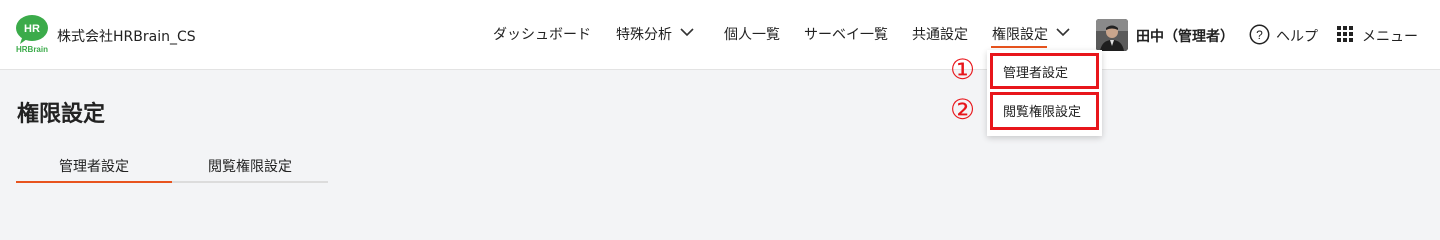  What do you see at coordinates (940, 34) in the screenshot?
I see `nav-item-common-settings: 共通設定` at bounding box center [940, 34].